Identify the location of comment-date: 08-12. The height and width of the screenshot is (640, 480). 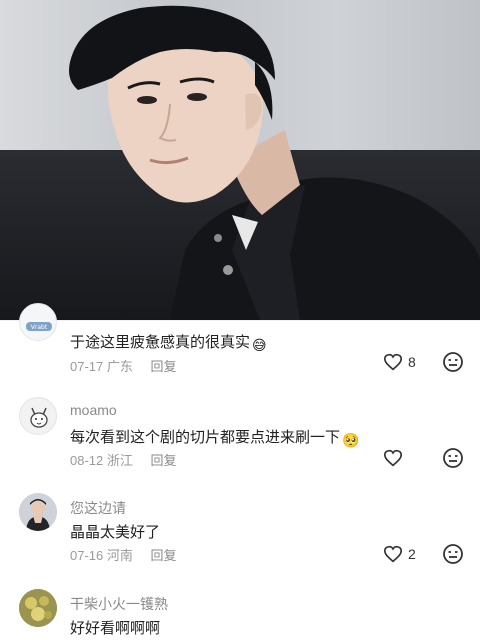
(87, 460).